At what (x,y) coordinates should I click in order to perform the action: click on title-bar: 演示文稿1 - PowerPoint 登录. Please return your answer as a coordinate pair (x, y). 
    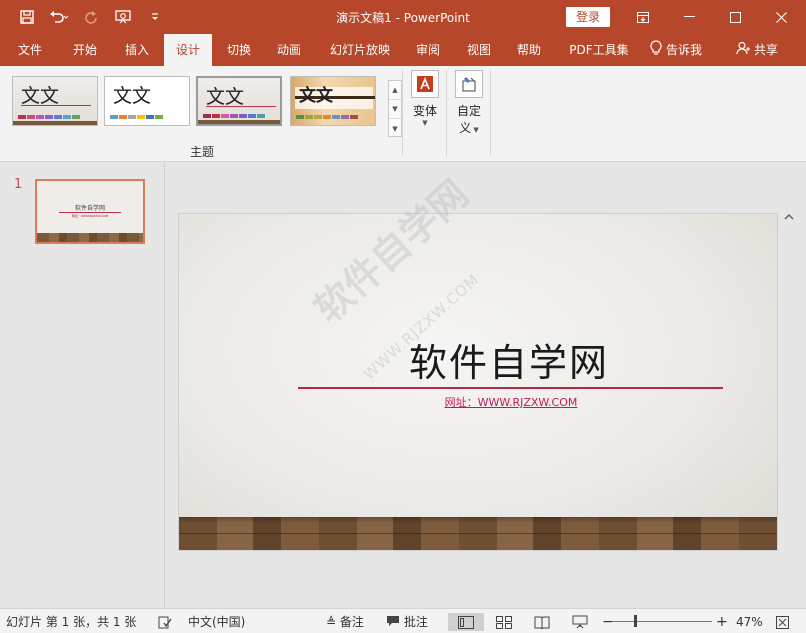
    Looking at the image, I should click on (403, 17).